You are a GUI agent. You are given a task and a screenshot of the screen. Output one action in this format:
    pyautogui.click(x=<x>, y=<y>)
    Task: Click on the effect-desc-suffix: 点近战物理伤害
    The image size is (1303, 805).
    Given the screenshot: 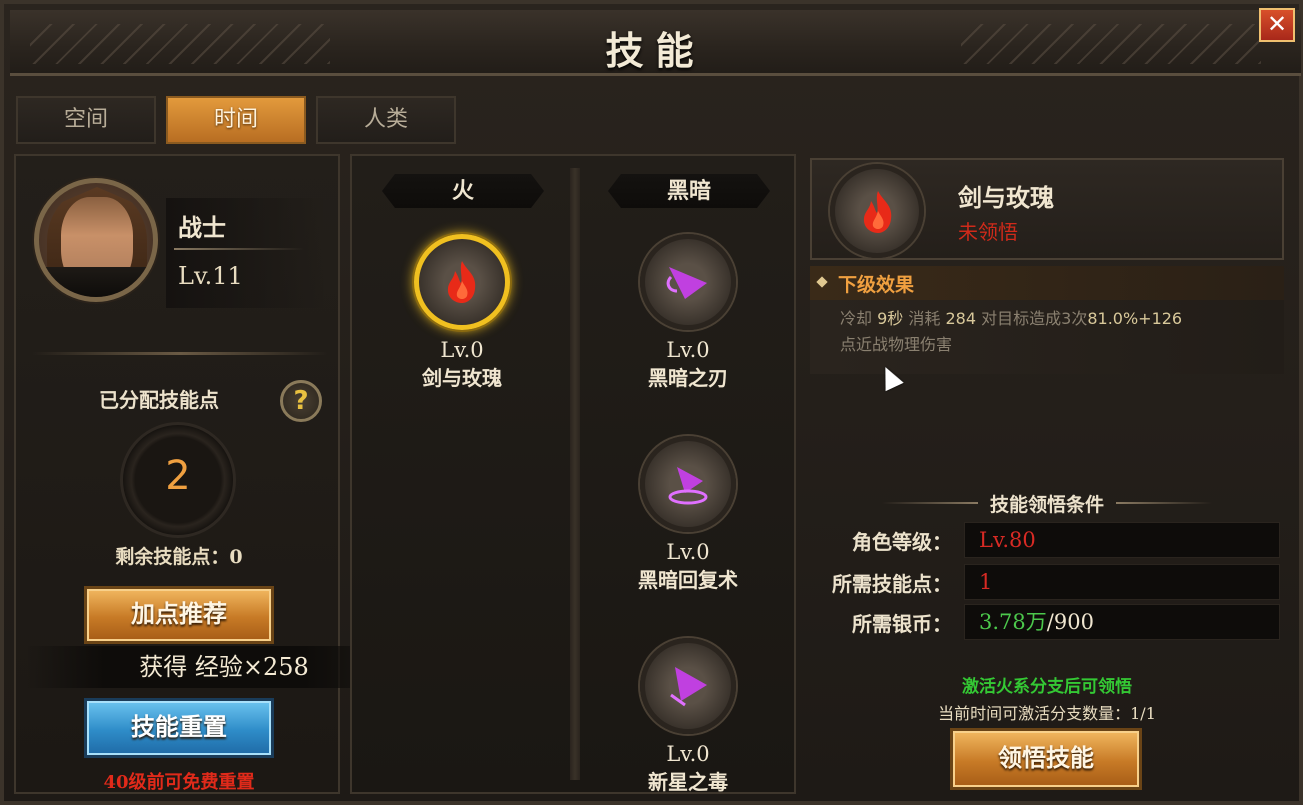 What is the action you would take?
    pyautogui.click(x=896, y=344)
    